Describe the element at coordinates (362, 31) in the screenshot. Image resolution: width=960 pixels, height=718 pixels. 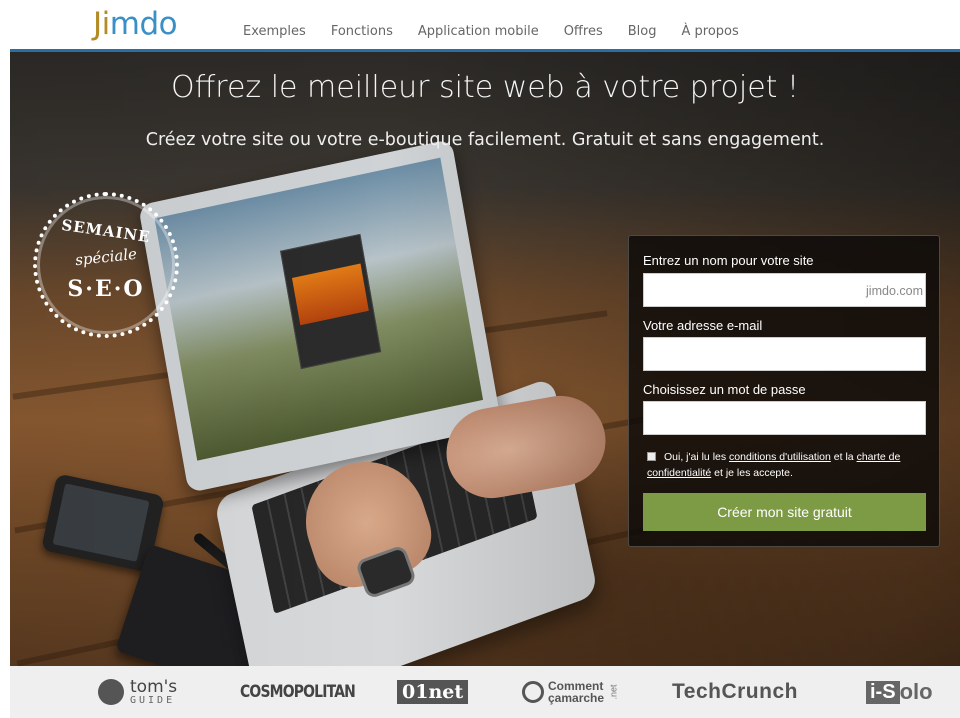
I see `nav-fonctions: Fonctions` at that location.